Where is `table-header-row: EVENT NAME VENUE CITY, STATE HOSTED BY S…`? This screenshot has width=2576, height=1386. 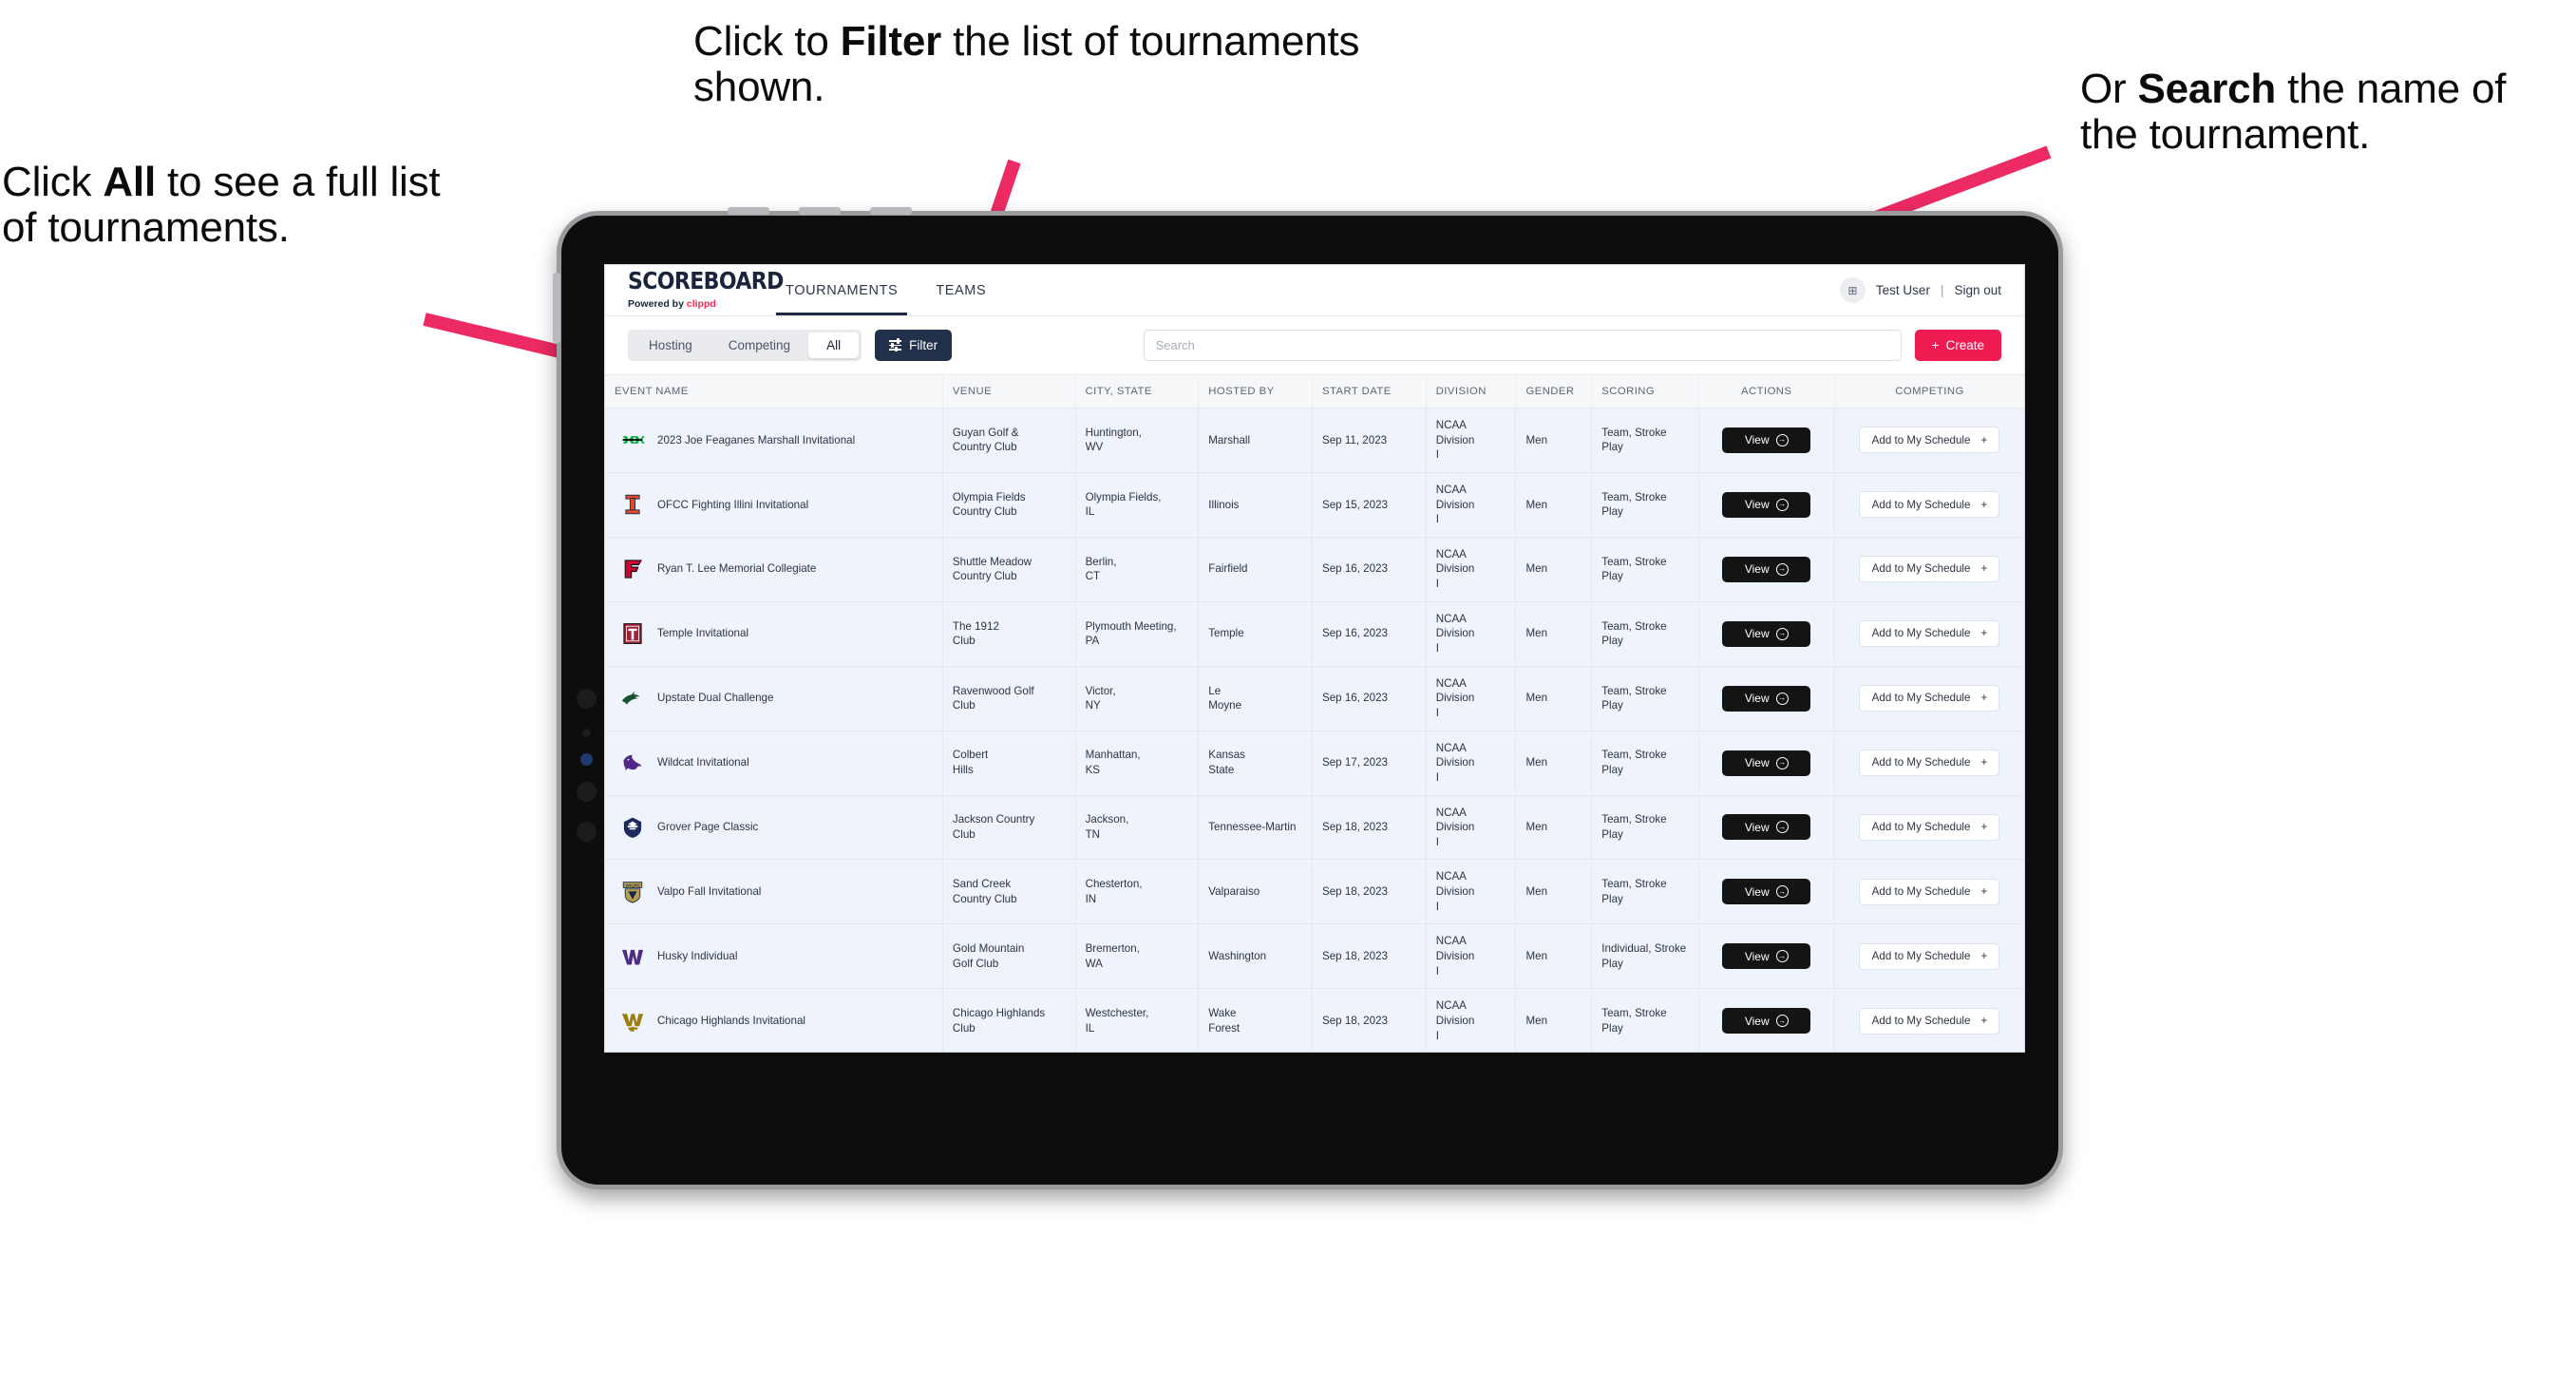 table-header-row: EVENT NAME VENUE CITY, STATE HOSTED BY S… is located at coordinates (1314, 391).